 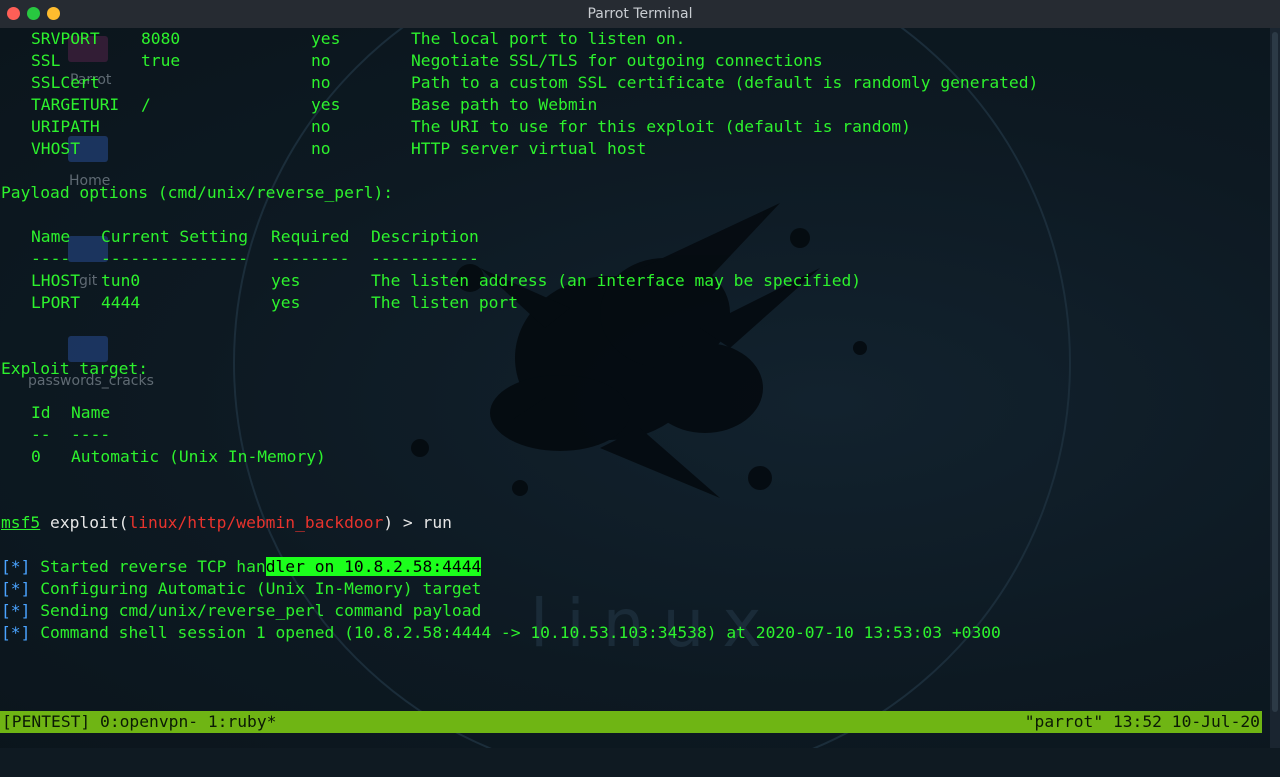 I want to click on payload-header-row: Name Current Setting Required Description, so click(x=255, y=236).